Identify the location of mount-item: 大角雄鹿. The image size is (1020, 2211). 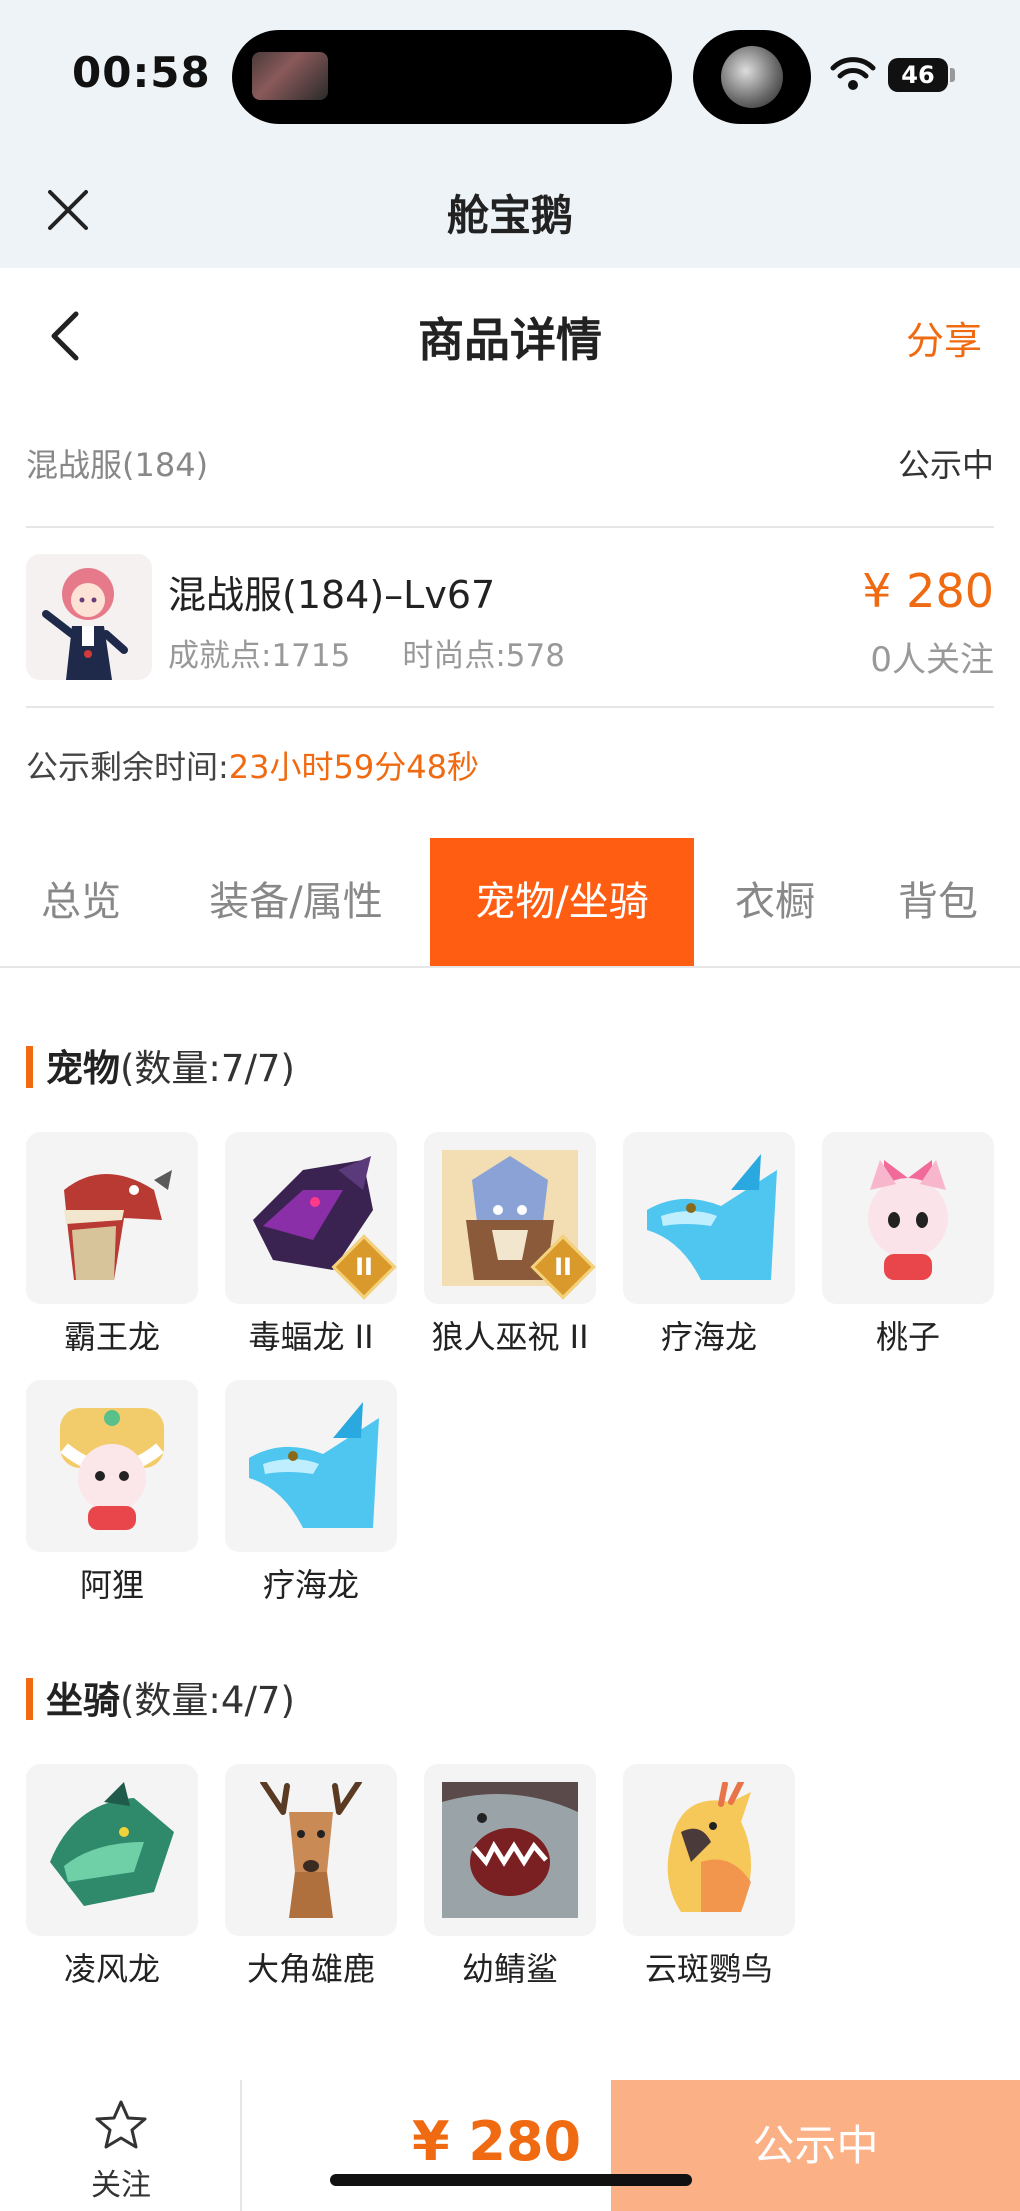
(311, 1877).